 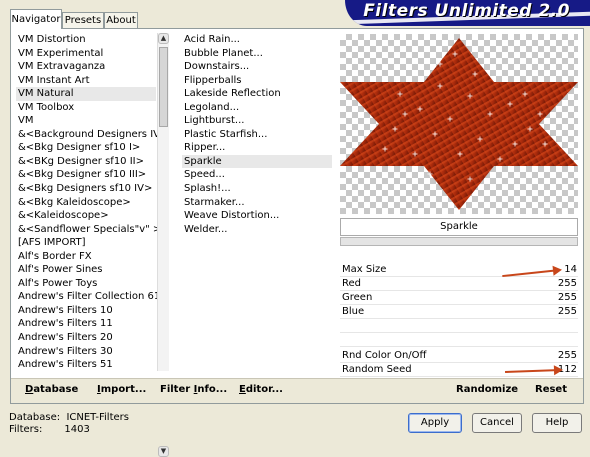 What do you see at coordinates (88, 230) in the screenshot?
I see `category-item: &<Sandflower Specials"v" >` at bounding box center [88, 230].